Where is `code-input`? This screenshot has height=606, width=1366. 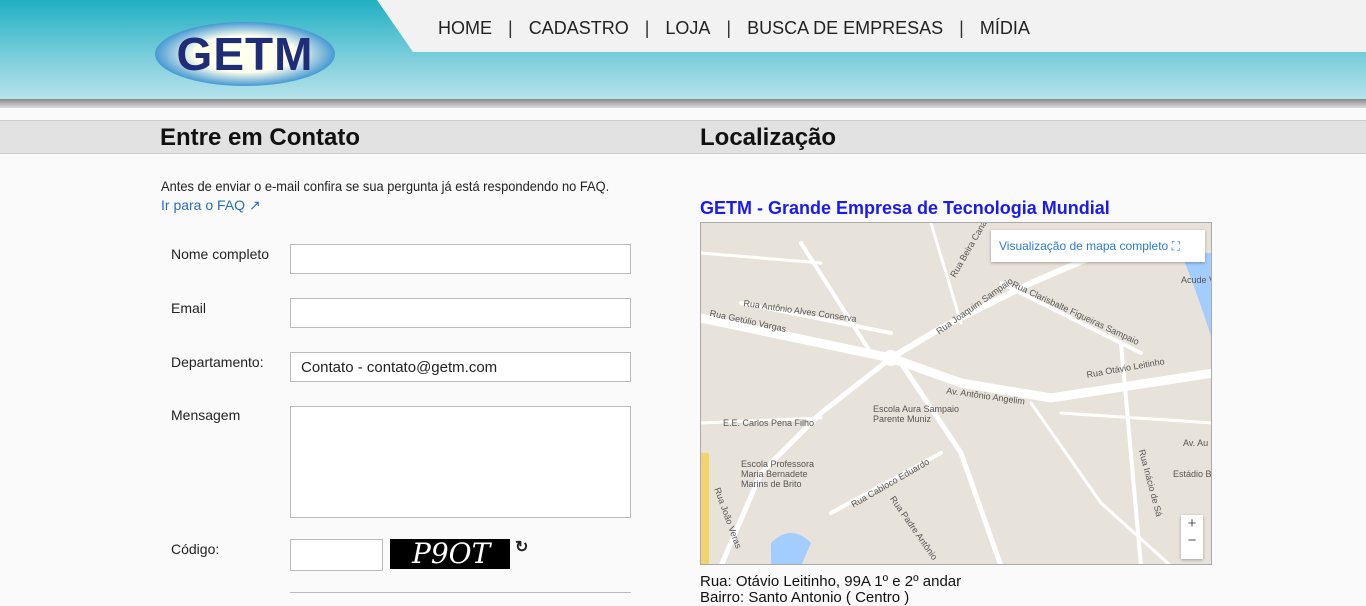 code-input is located at coordinates (336, 555).